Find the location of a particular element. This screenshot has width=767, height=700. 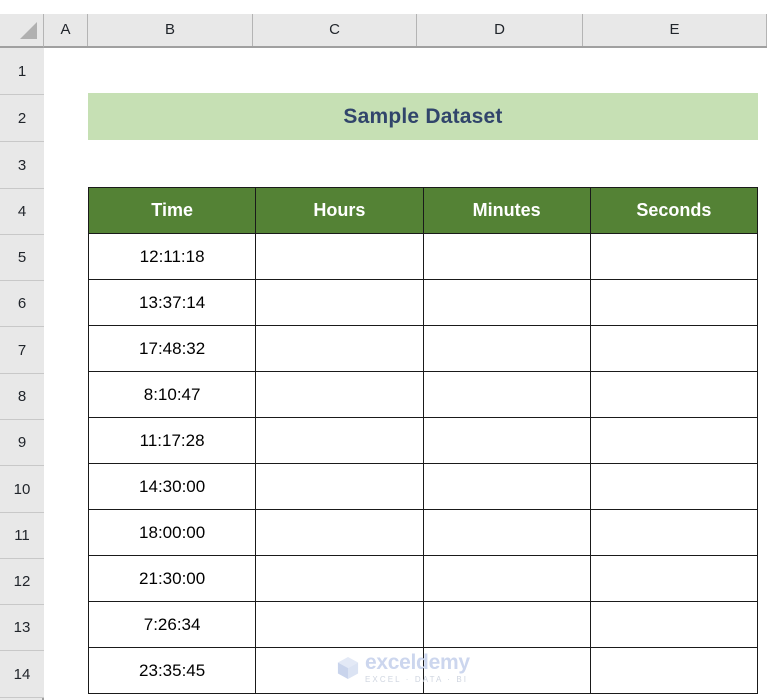

table-row: 18:00:00 is located at coordinates (423, 532).